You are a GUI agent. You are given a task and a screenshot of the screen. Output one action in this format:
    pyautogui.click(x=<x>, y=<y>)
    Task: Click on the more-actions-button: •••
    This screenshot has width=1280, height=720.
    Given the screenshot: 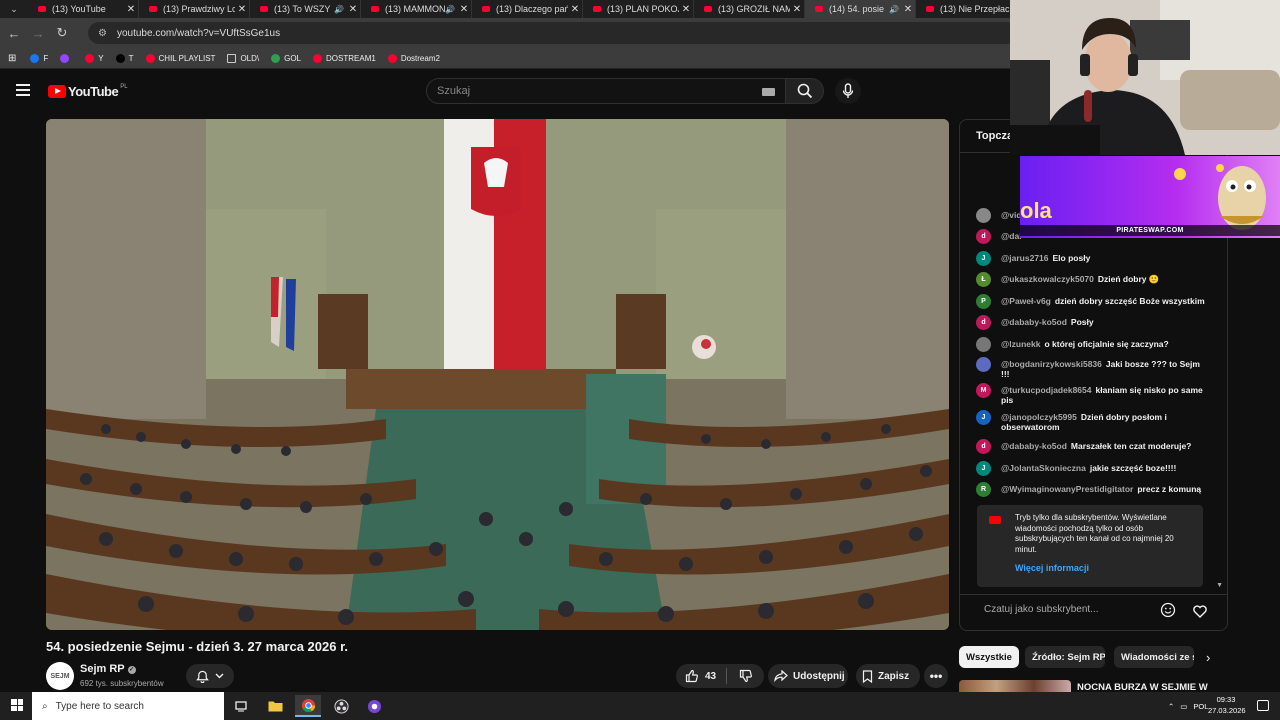 What is the action you would take?
    pyautogui.click(x=936, y=676)
    